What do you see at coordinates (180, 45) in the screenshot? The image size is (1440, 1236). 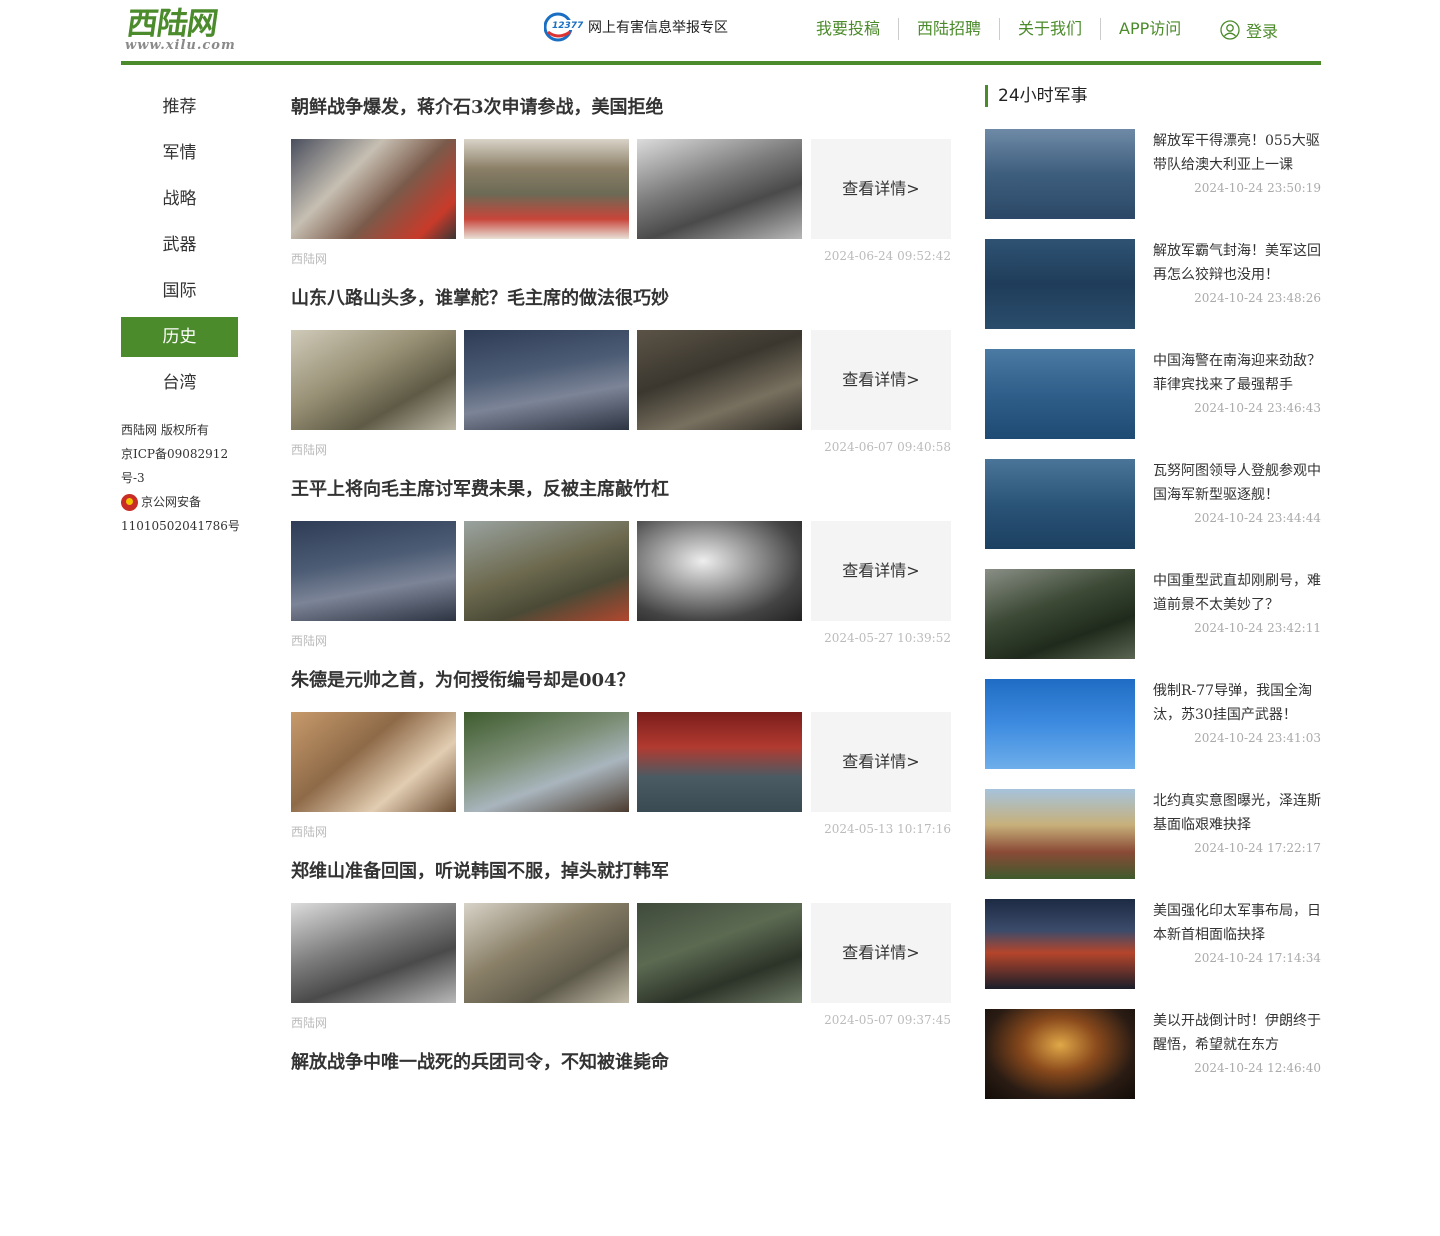 I see `logo-domain: www.xilu.com` at bounding box center [180, 45].